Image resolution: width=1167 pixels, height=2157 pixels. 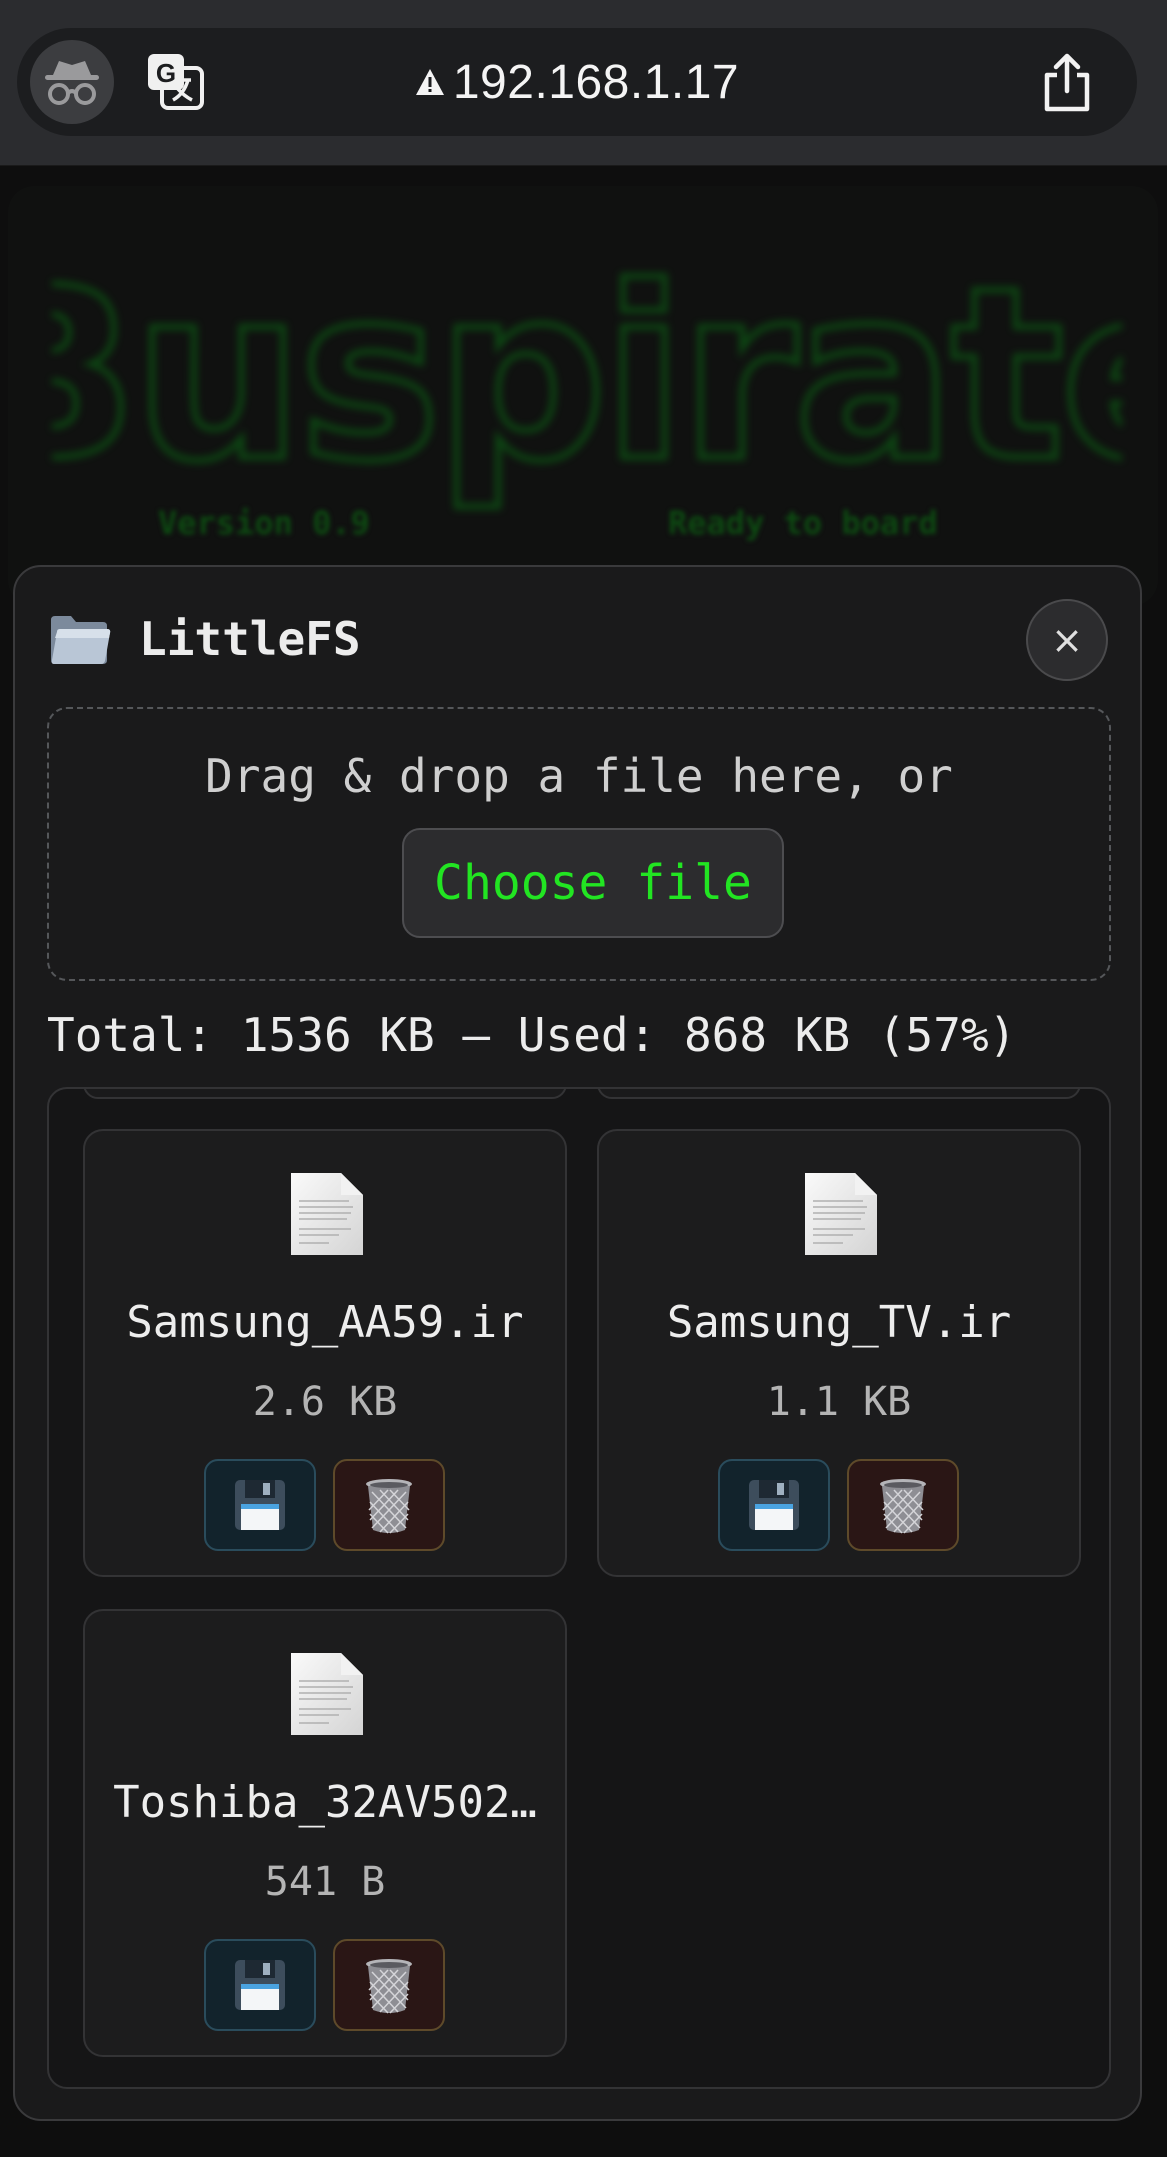 I want to click on address-bar: G 192.168.1.17, so click(x=577, y=82).